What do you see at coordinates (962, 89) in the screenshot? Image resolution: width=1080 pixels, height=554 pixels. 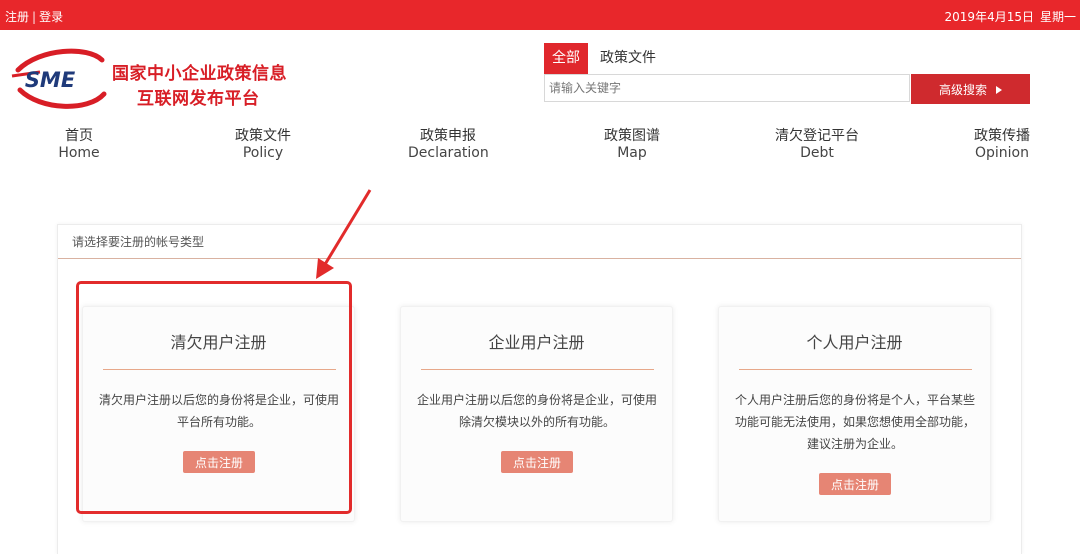 I see `advanced-search-label: 高级搜索` at bounding box center [962, 89].